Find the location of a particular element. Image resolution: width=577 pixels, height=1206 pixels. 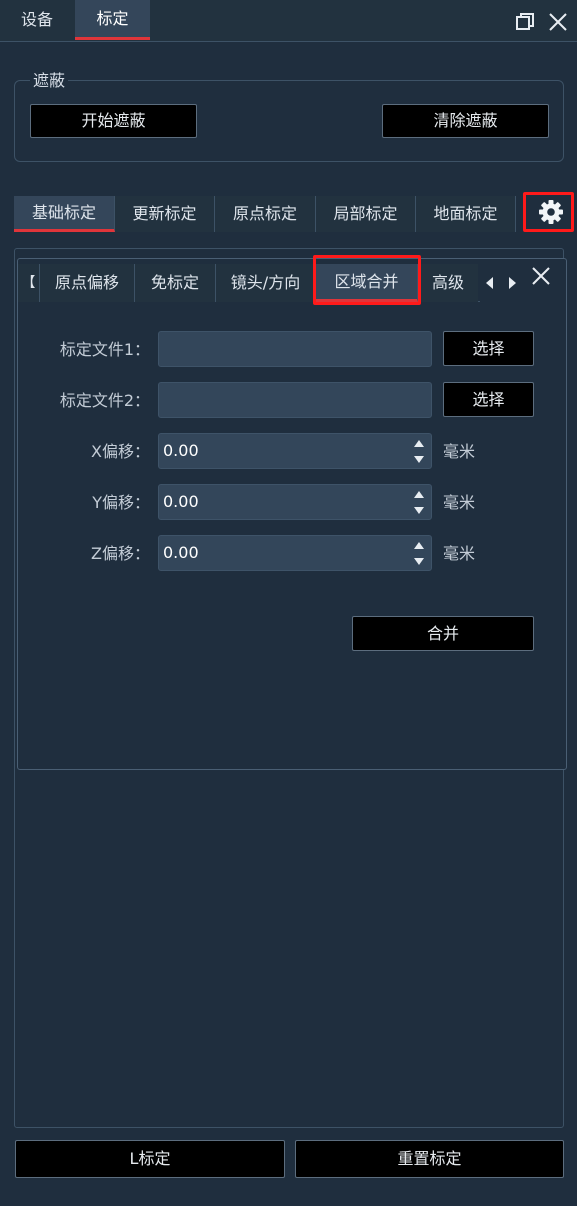

tab-lens-direction: 镜头/方向 is located at coordinates (266, 283).